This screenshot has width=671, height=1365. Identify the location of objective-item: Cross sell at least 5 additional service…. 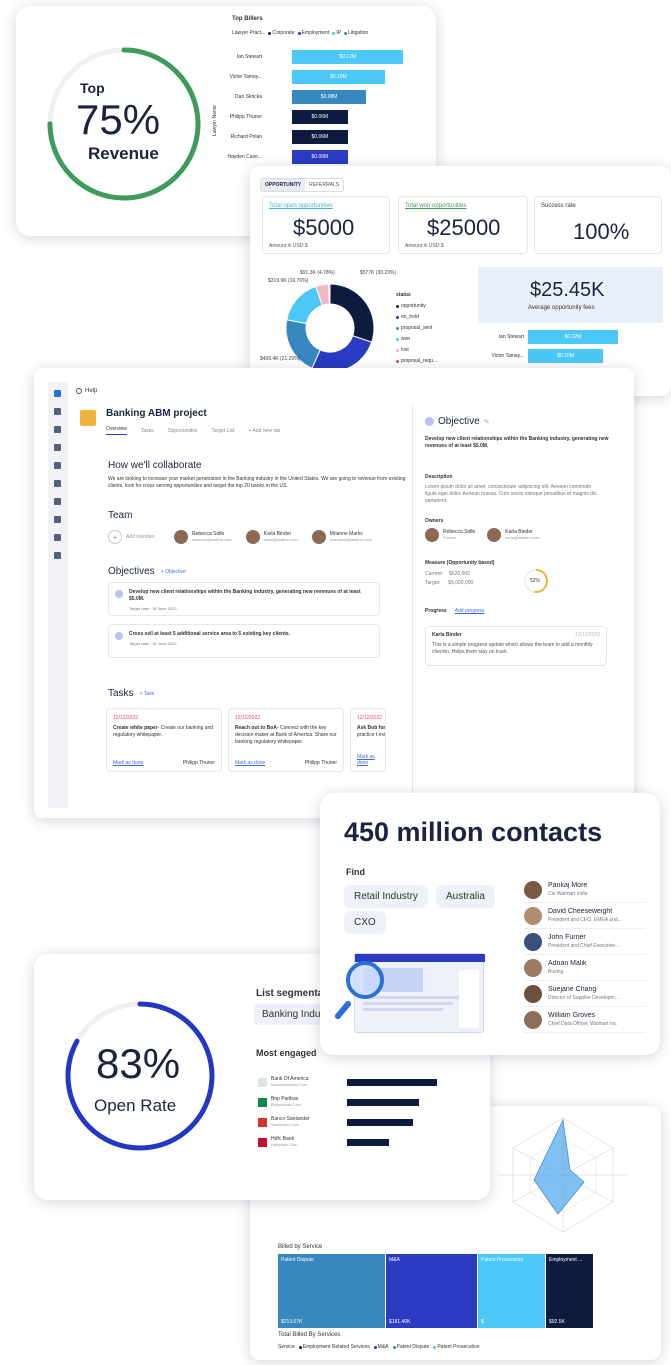
(244, 641).